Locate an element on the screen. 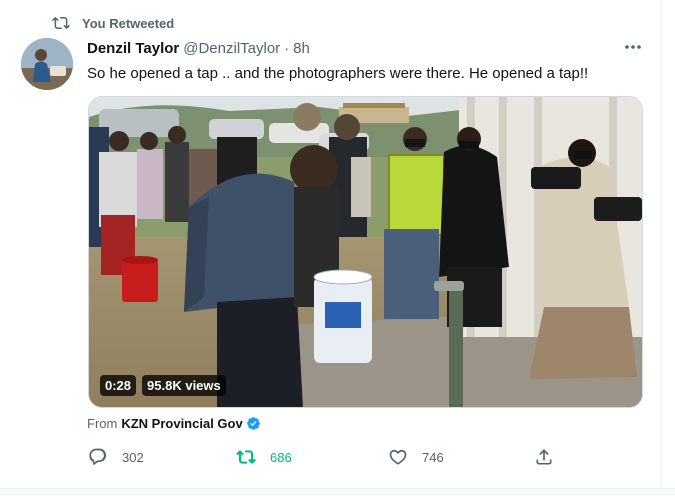 Image resolution: width=675 pixels, height=496 pixels. share-icon is located at coordinates (544, 457).